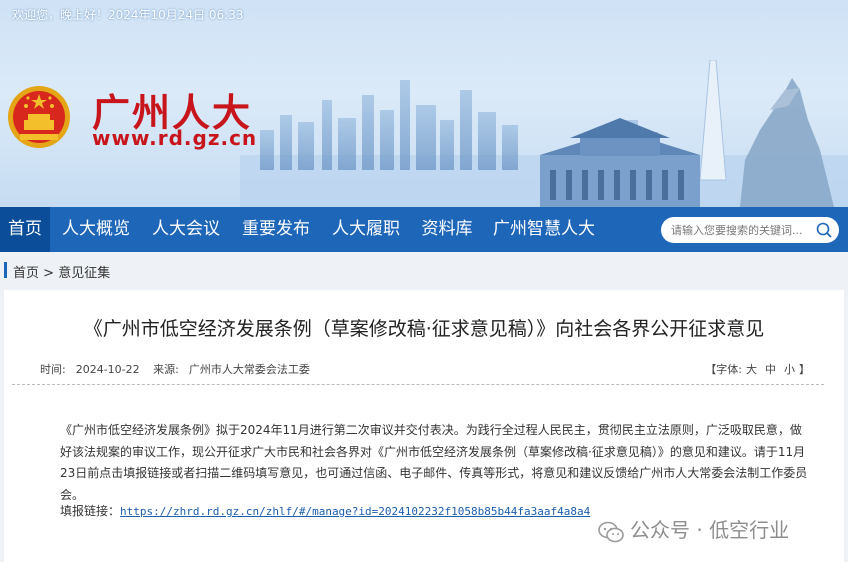 This screenshot has height=562, width=848. Describe the element at coordinates (804, 369) in the screenshot. I see `font-size-end: 】` at that location.